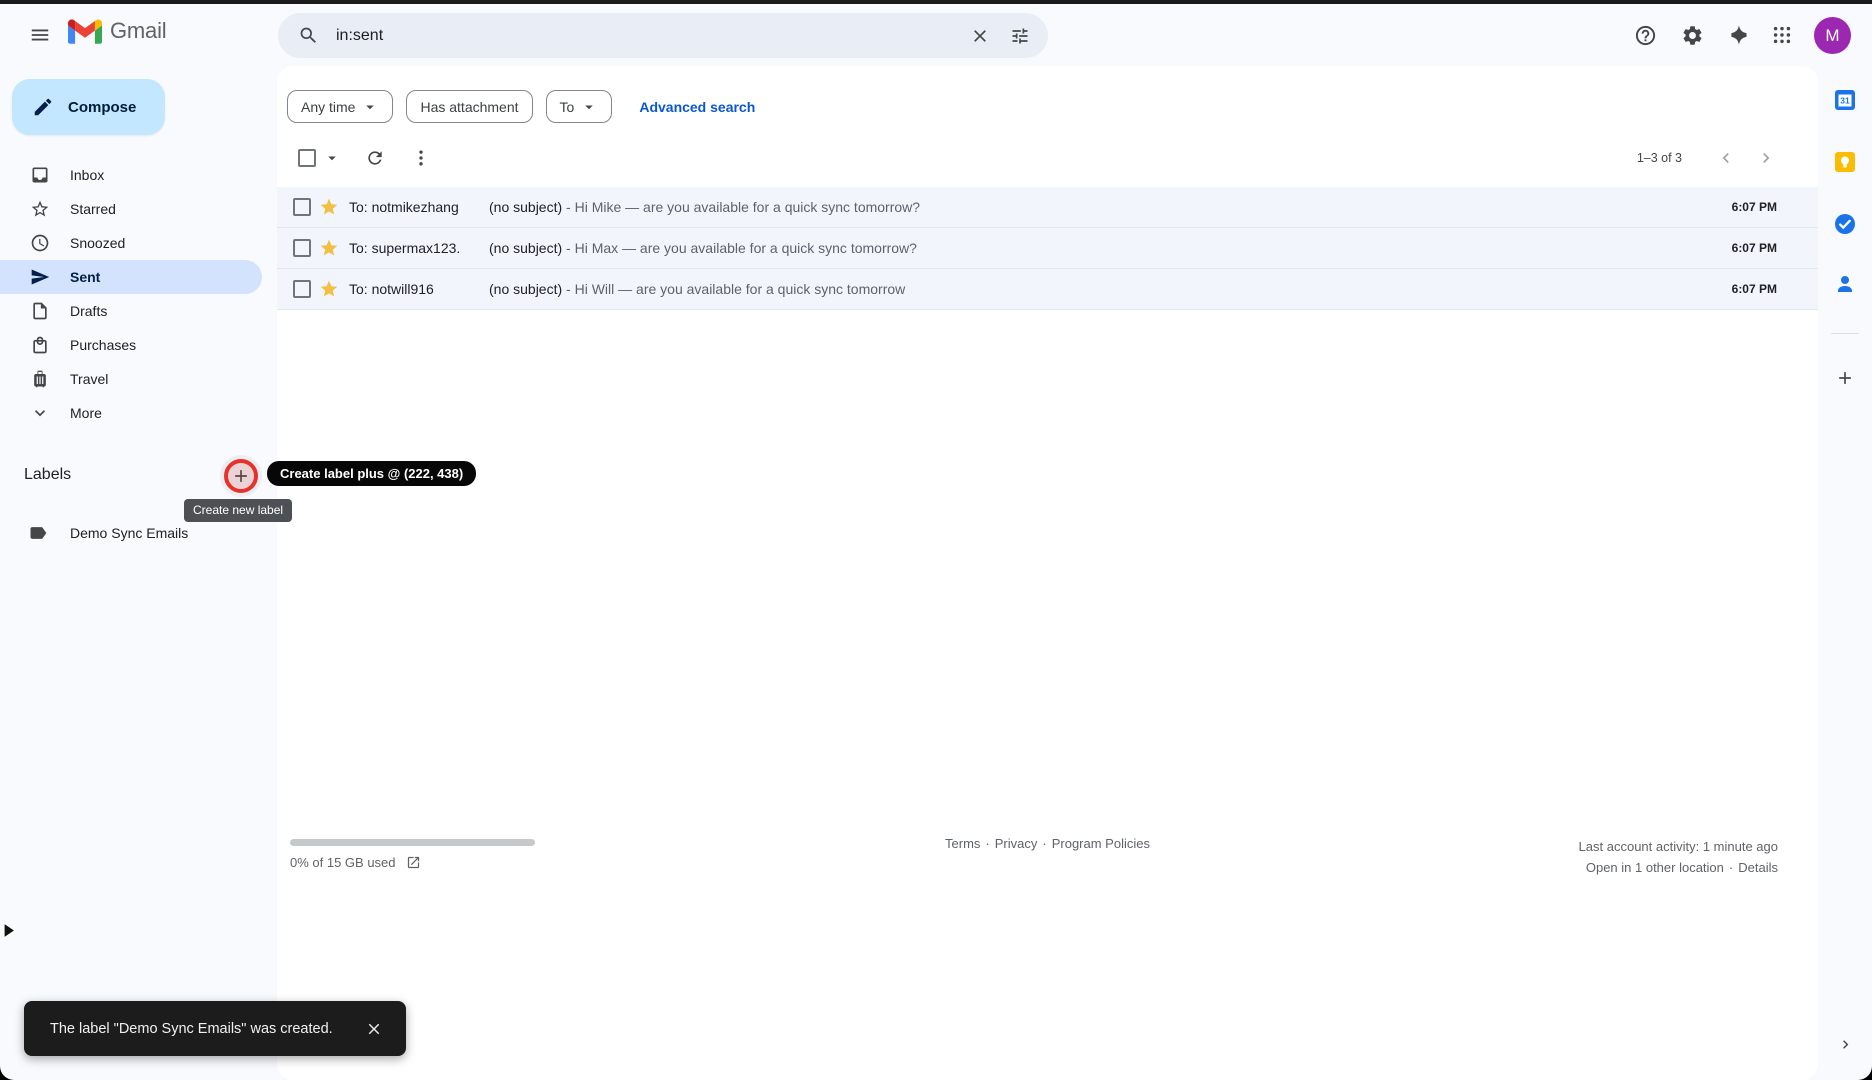 The image size is (1872, 1080). What do you see at coordinates (413, 862) in the screenshot?
I see `open-in-new-icon` at bounding box center [413, 862].